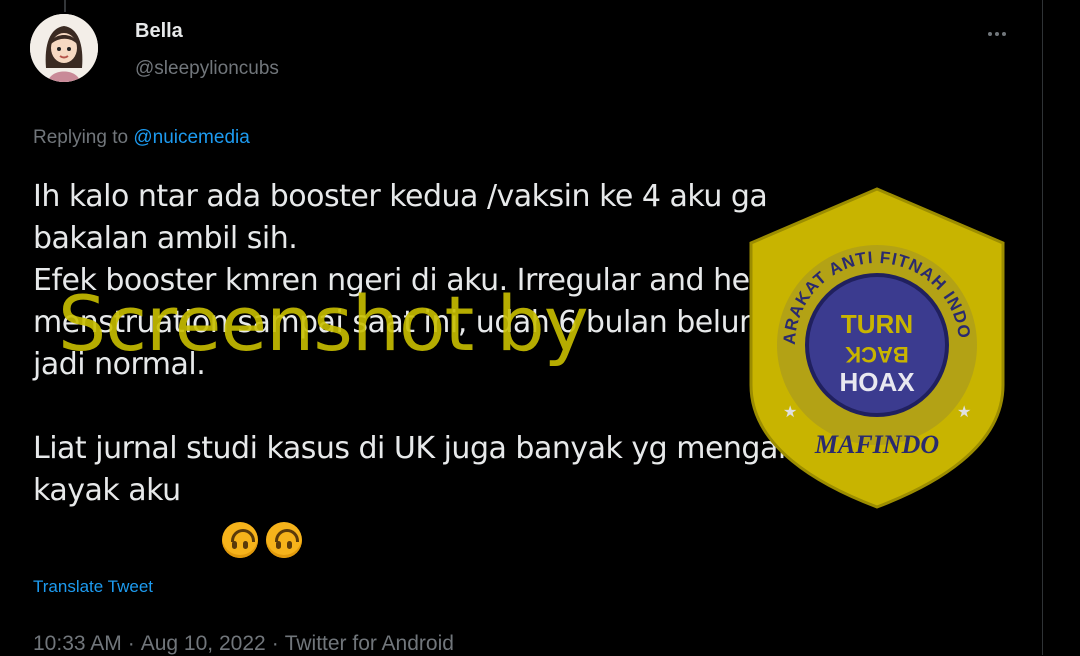  Describe the element at coordinates (159, 31) in the screenshot. I see `author-name: Bella` at that location.